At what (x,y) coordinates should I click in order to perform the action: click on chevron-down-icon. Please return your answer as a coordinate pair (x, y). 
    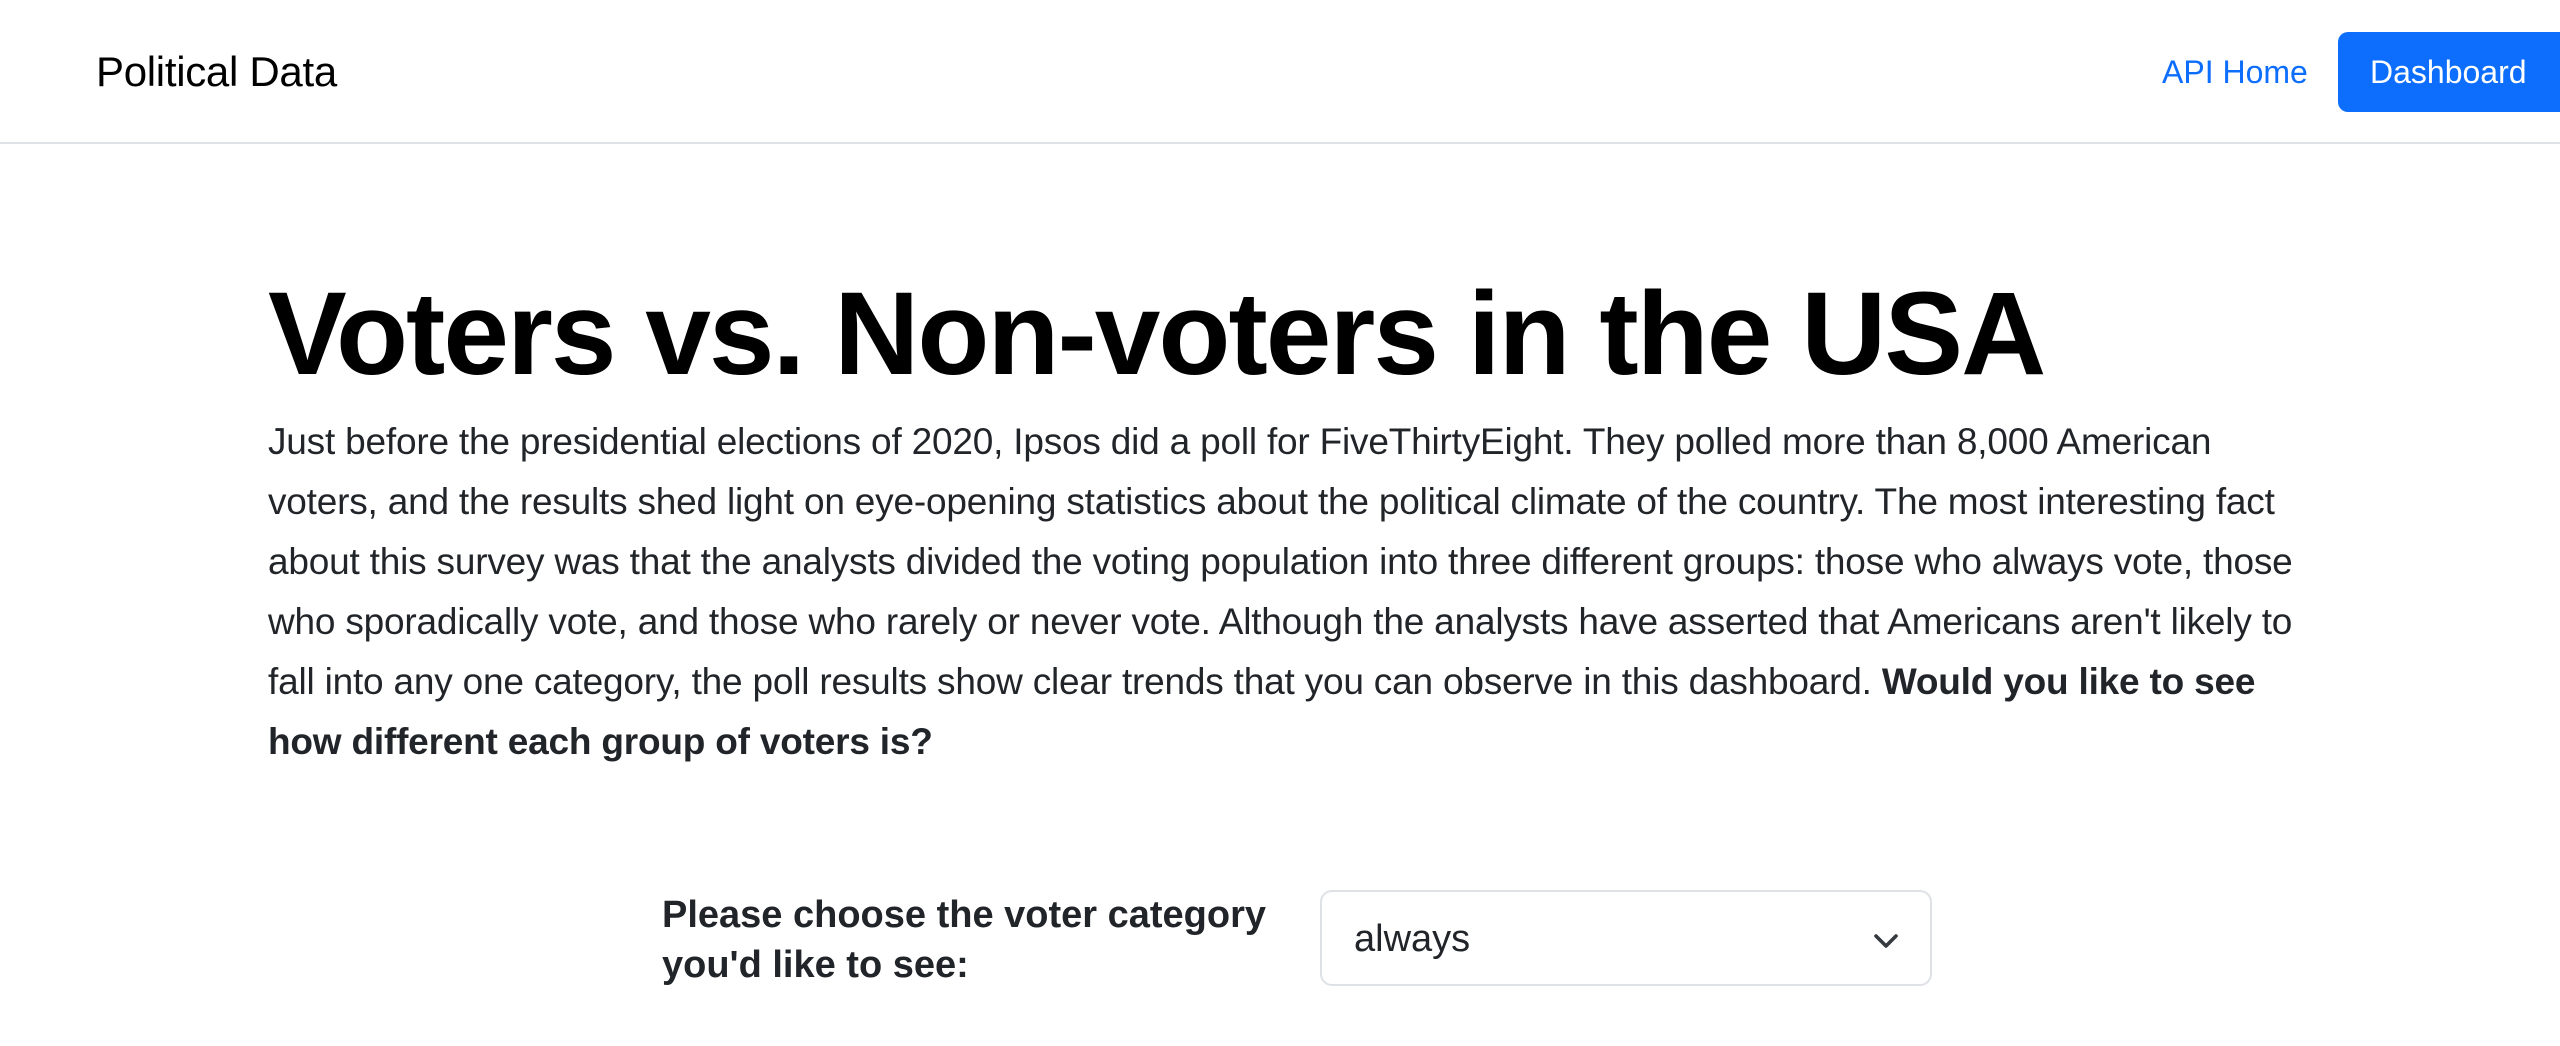
    Looking at the image, I should click on (1886, 941).